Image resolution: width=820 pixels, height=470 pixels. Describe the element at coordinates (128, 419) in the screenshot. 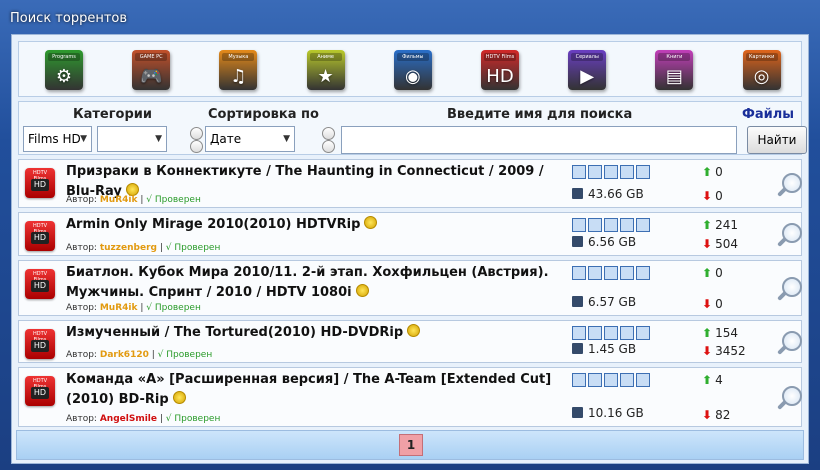

I see `author-link: AngelSmile` at that location.